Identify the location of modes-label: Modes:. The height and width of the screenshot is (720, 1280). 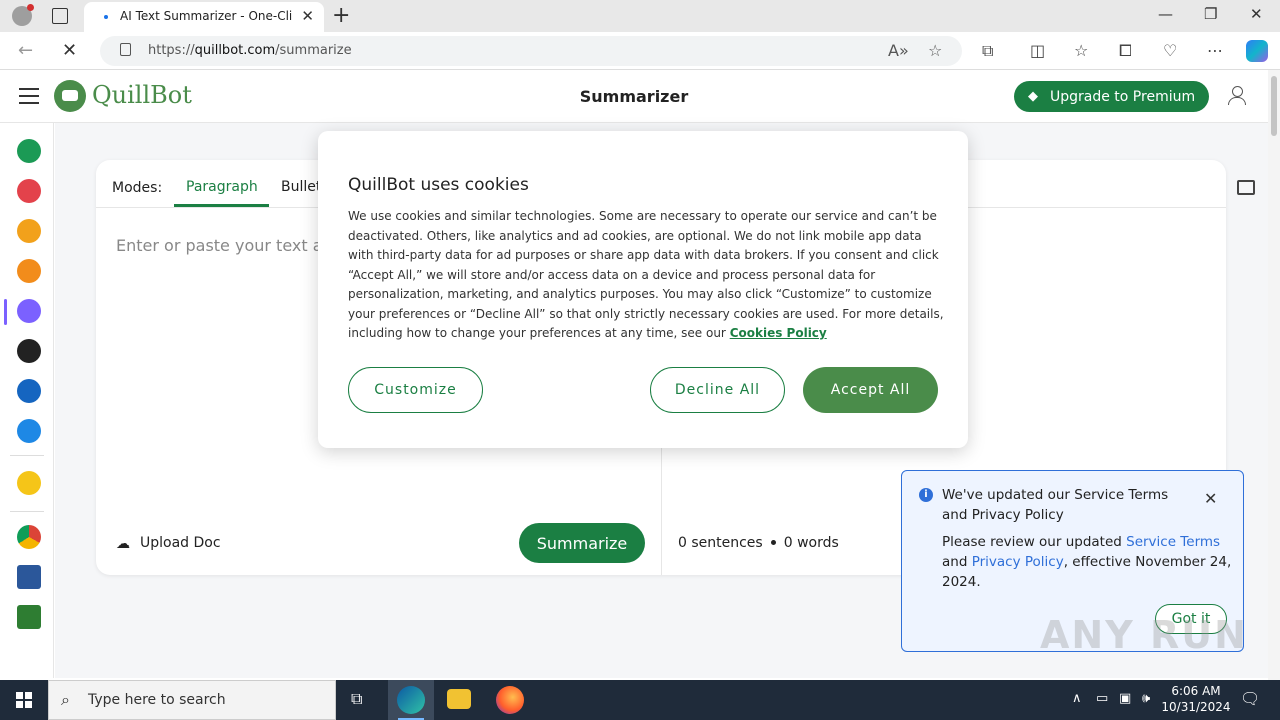
(137, 188).